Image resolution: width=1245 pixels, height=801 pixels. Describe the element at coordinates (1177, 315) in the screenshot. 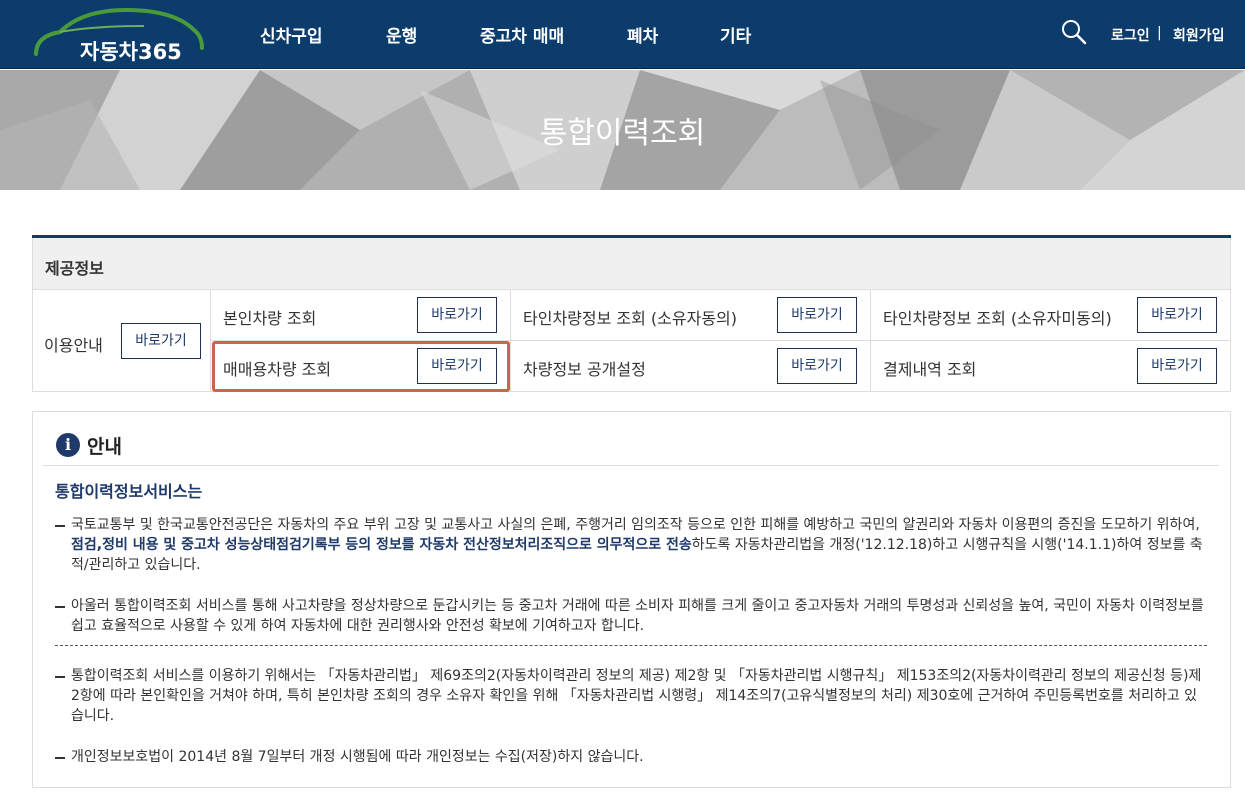

I see `other-car-no-consent-go-button: 바로가기` at that location.